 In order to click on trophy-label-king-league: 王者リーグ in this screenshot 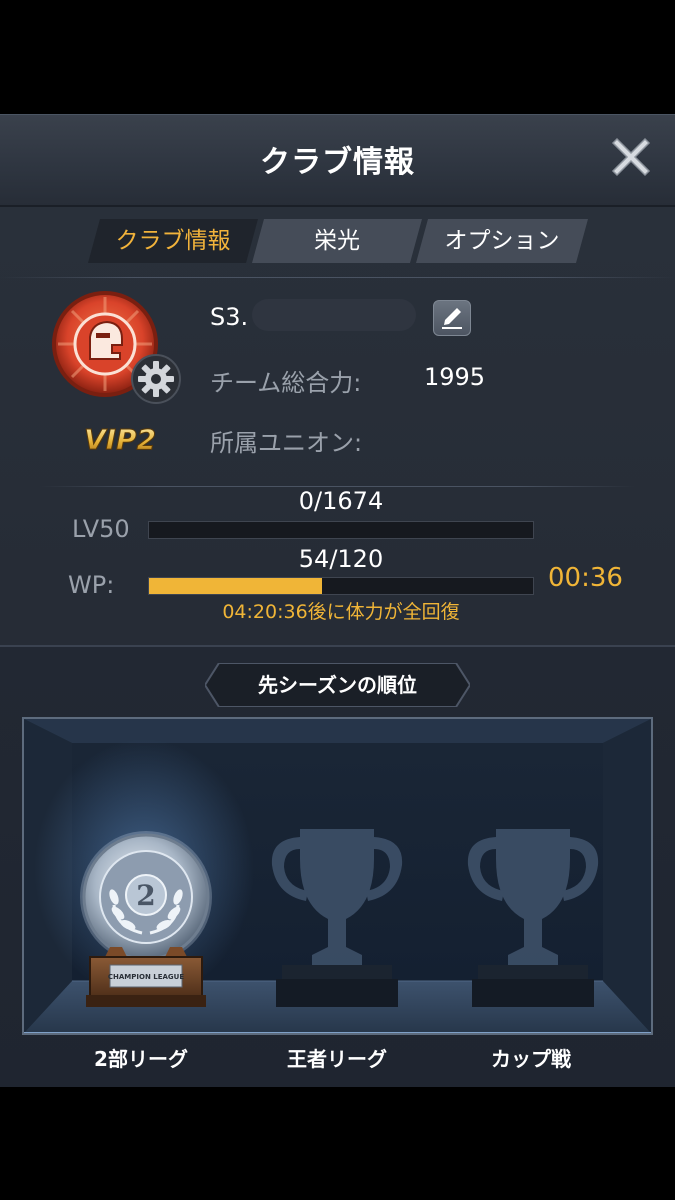, I will do `click(337, 1059)`.